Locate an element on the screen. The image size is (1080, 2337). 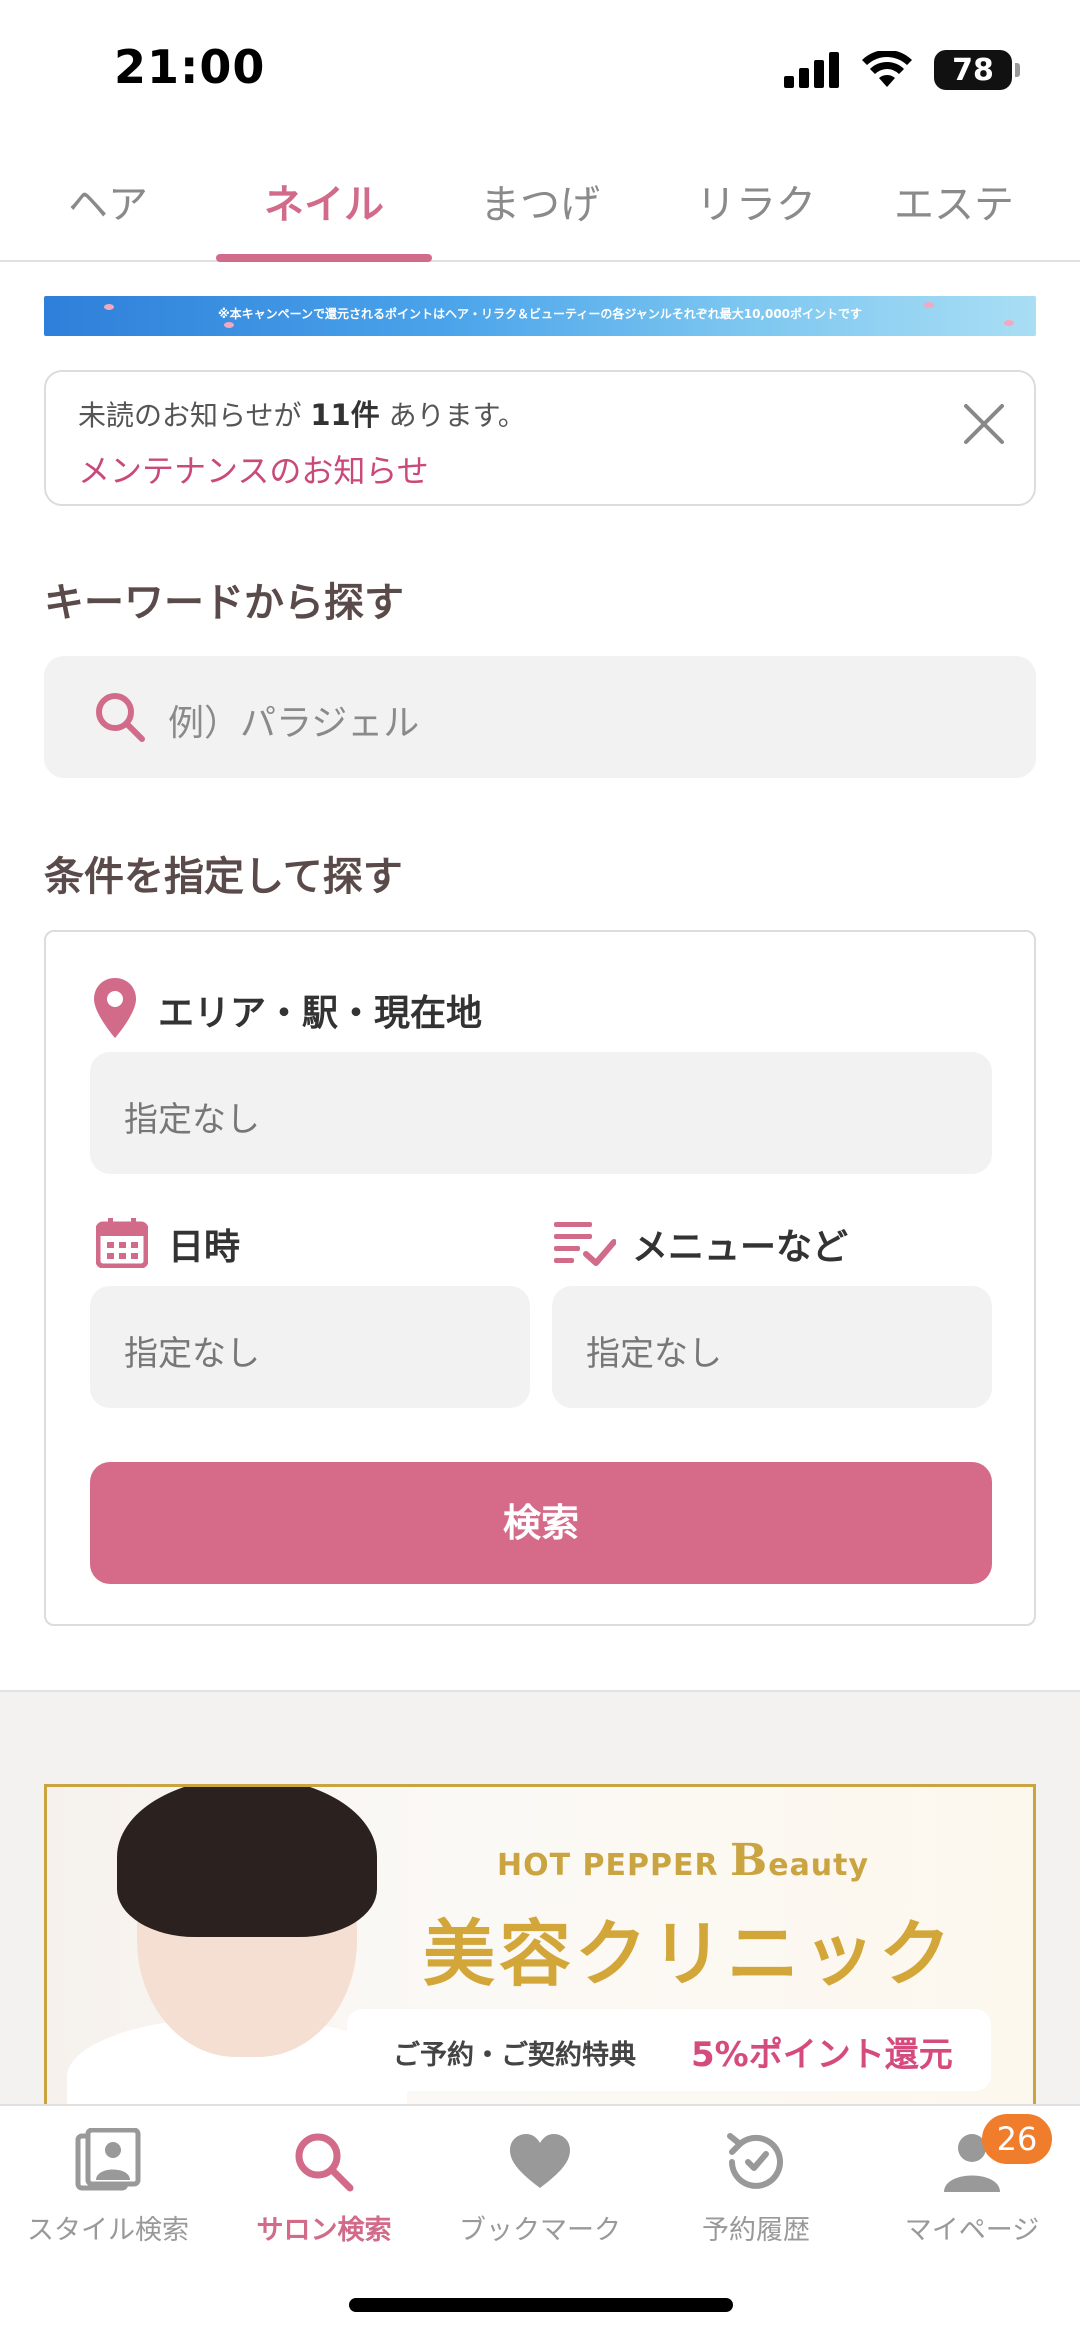
area-field: 指定なし is located at coordinates (541, 1113).